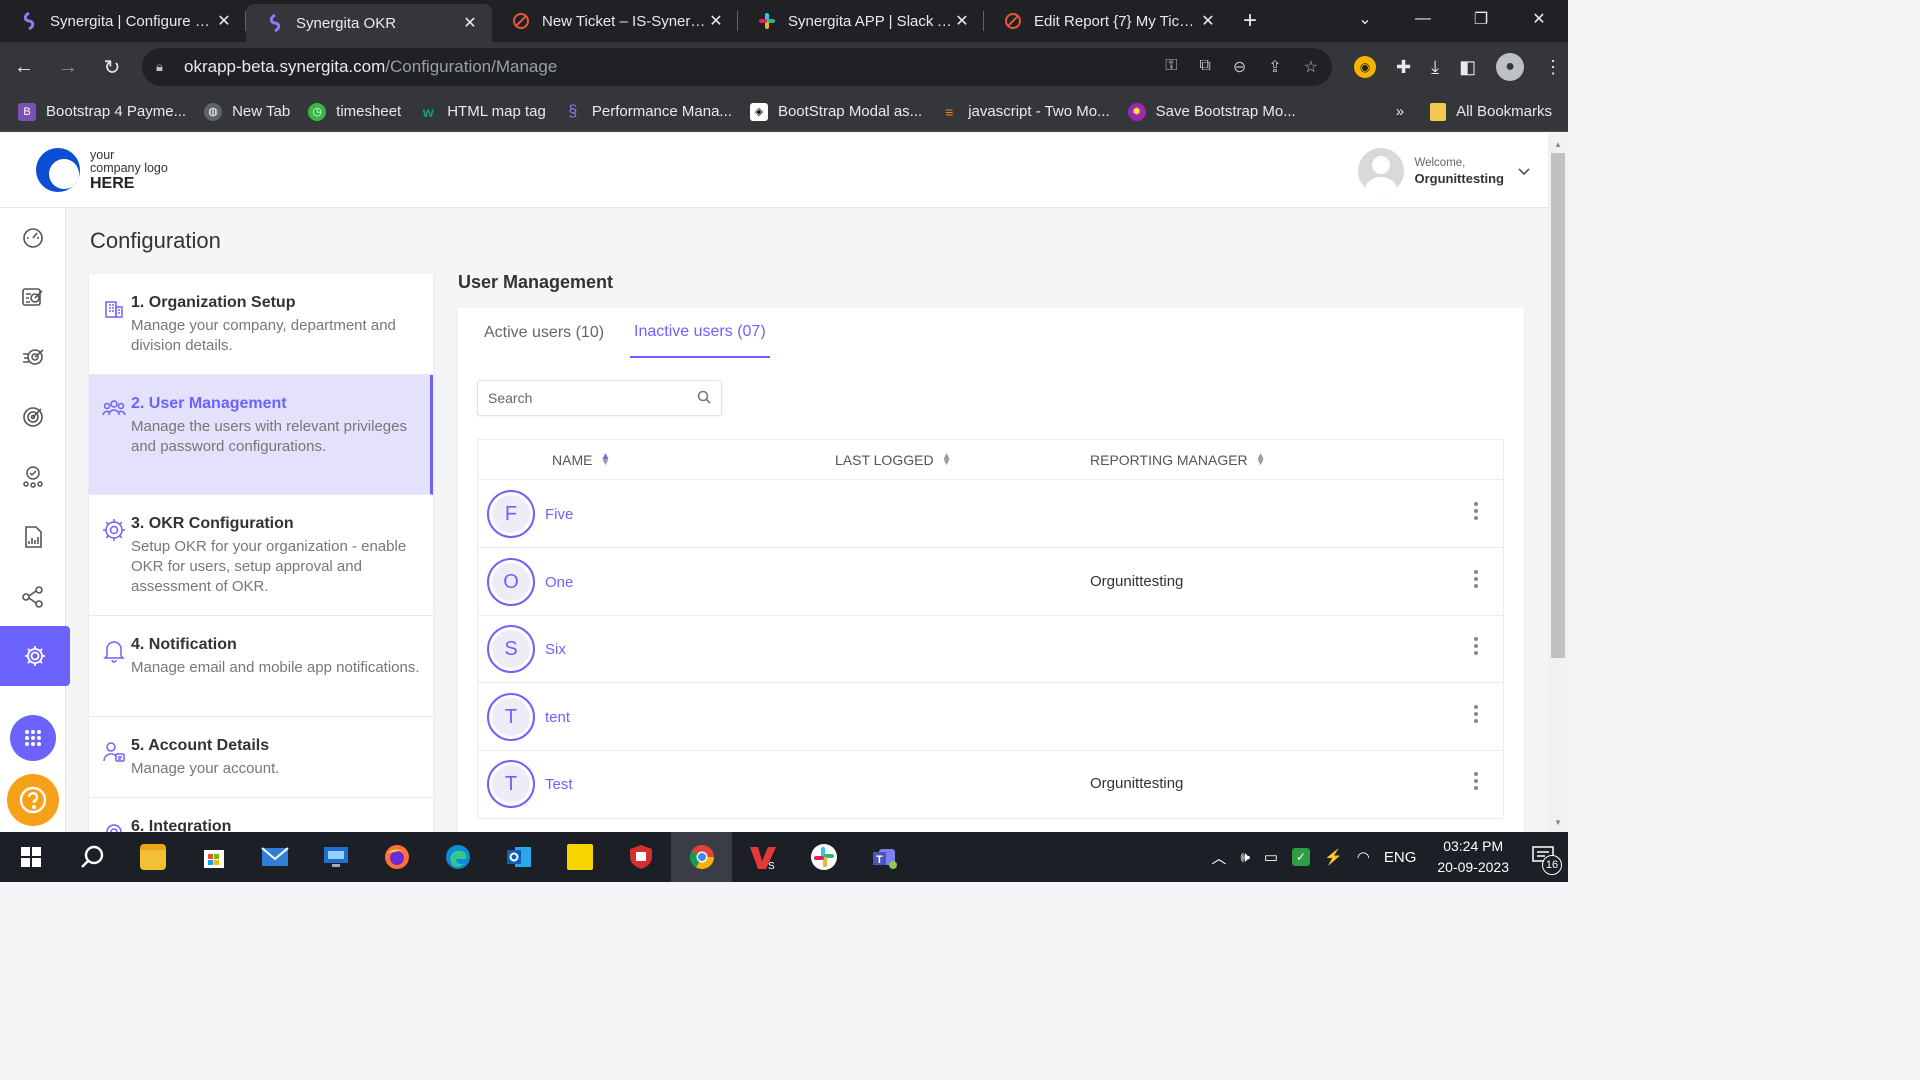 The height and width of the screenshot is (1080, 1920). What do you see at coordinates (579, 857) in the screenshot?
I see `sticky-notes-icon` at bounding box center [579, 857].